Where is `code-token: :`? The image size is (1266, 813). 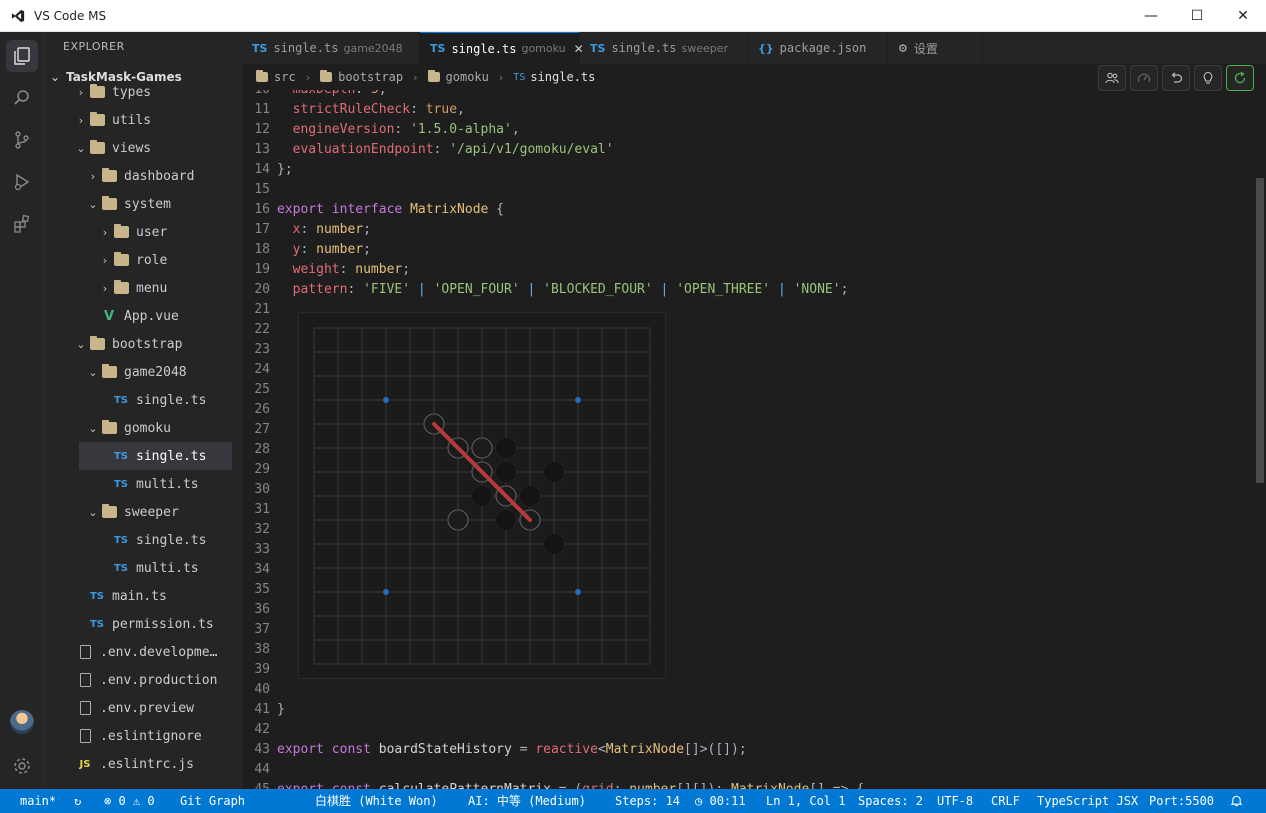
code-token: : is located at coordinates (402, 129).